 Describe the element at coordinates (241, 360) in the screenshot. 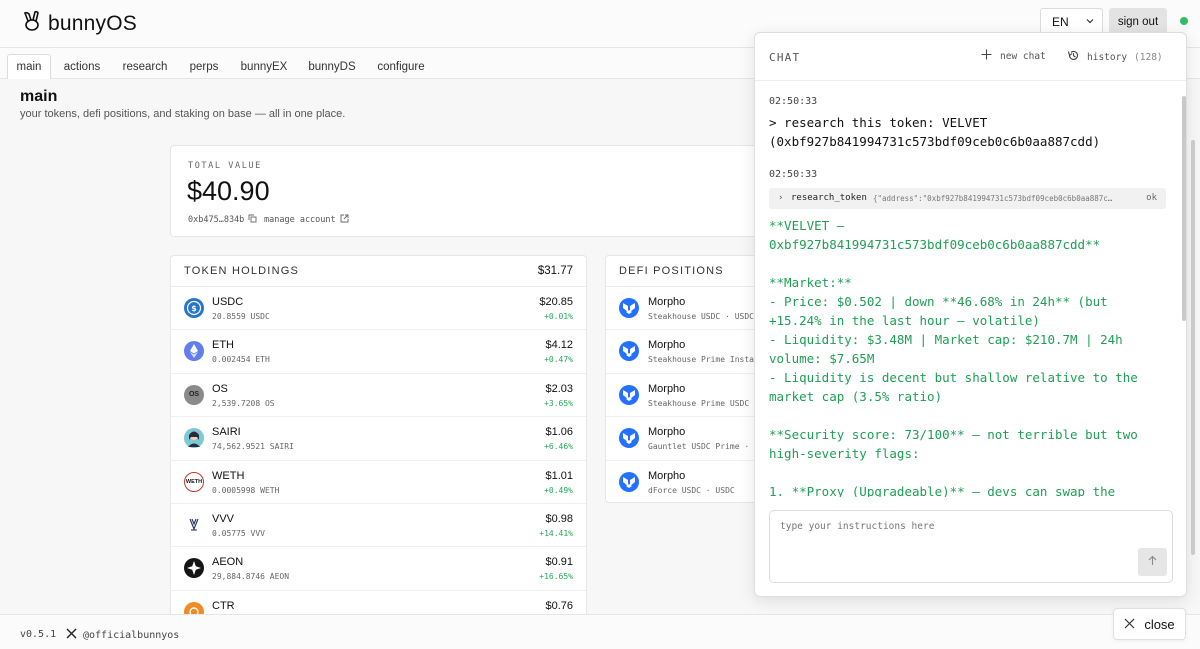

I see `token-quantity: 0.002454 ETH` at that location.